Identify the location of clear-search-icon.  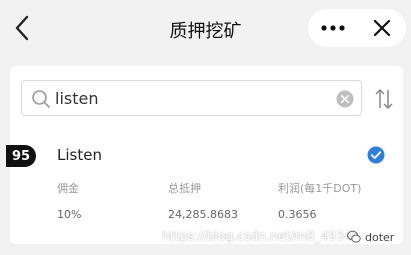
(345, 99).